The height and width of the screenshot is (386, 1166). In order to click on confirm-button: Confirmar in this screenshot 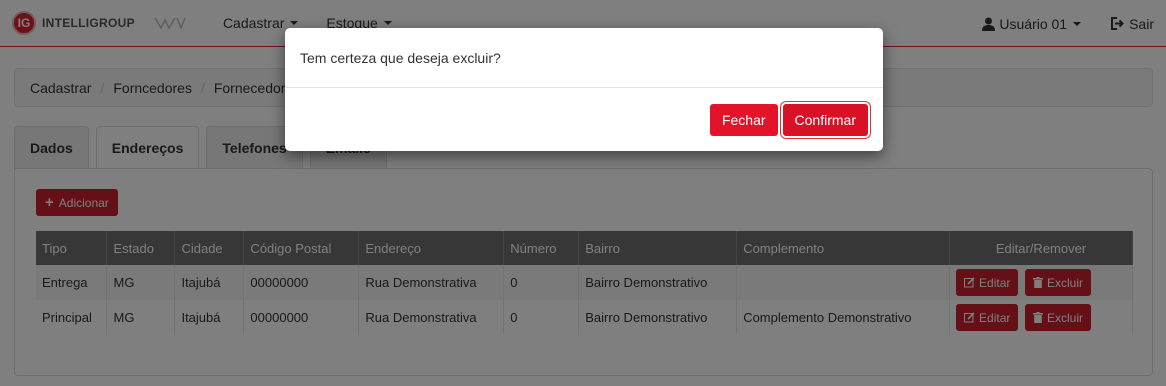, I will do `click(825, 120)`.